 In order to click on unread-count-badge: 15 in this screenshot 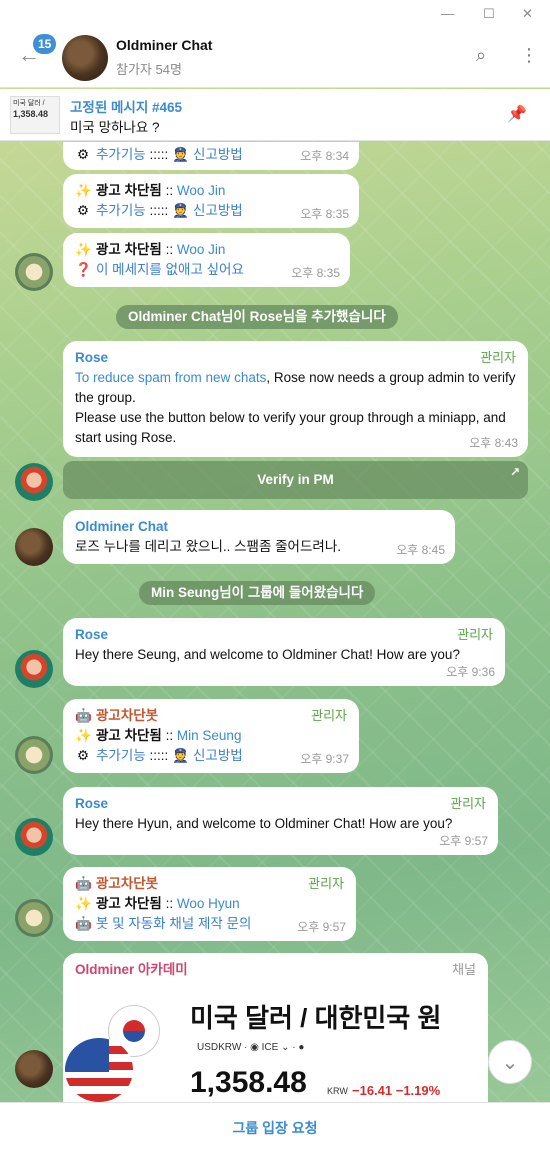, I will do `click(45, 44)`.